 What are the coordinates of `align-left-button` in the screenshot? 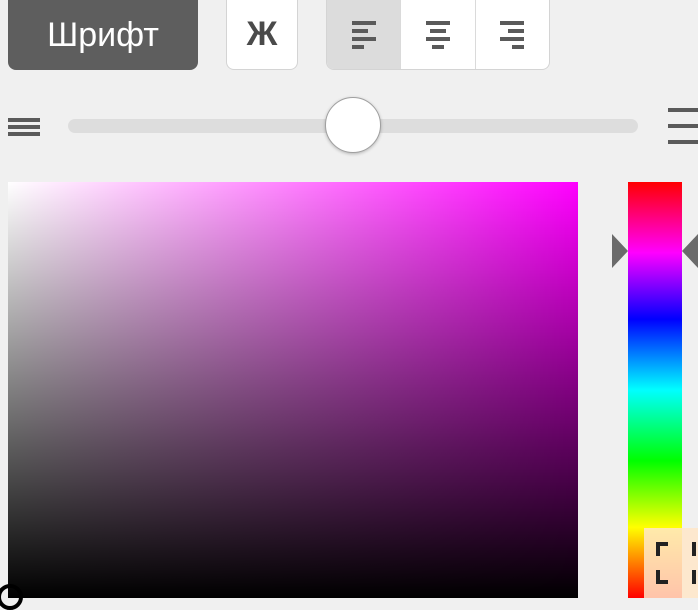 It's located at (364, 34).